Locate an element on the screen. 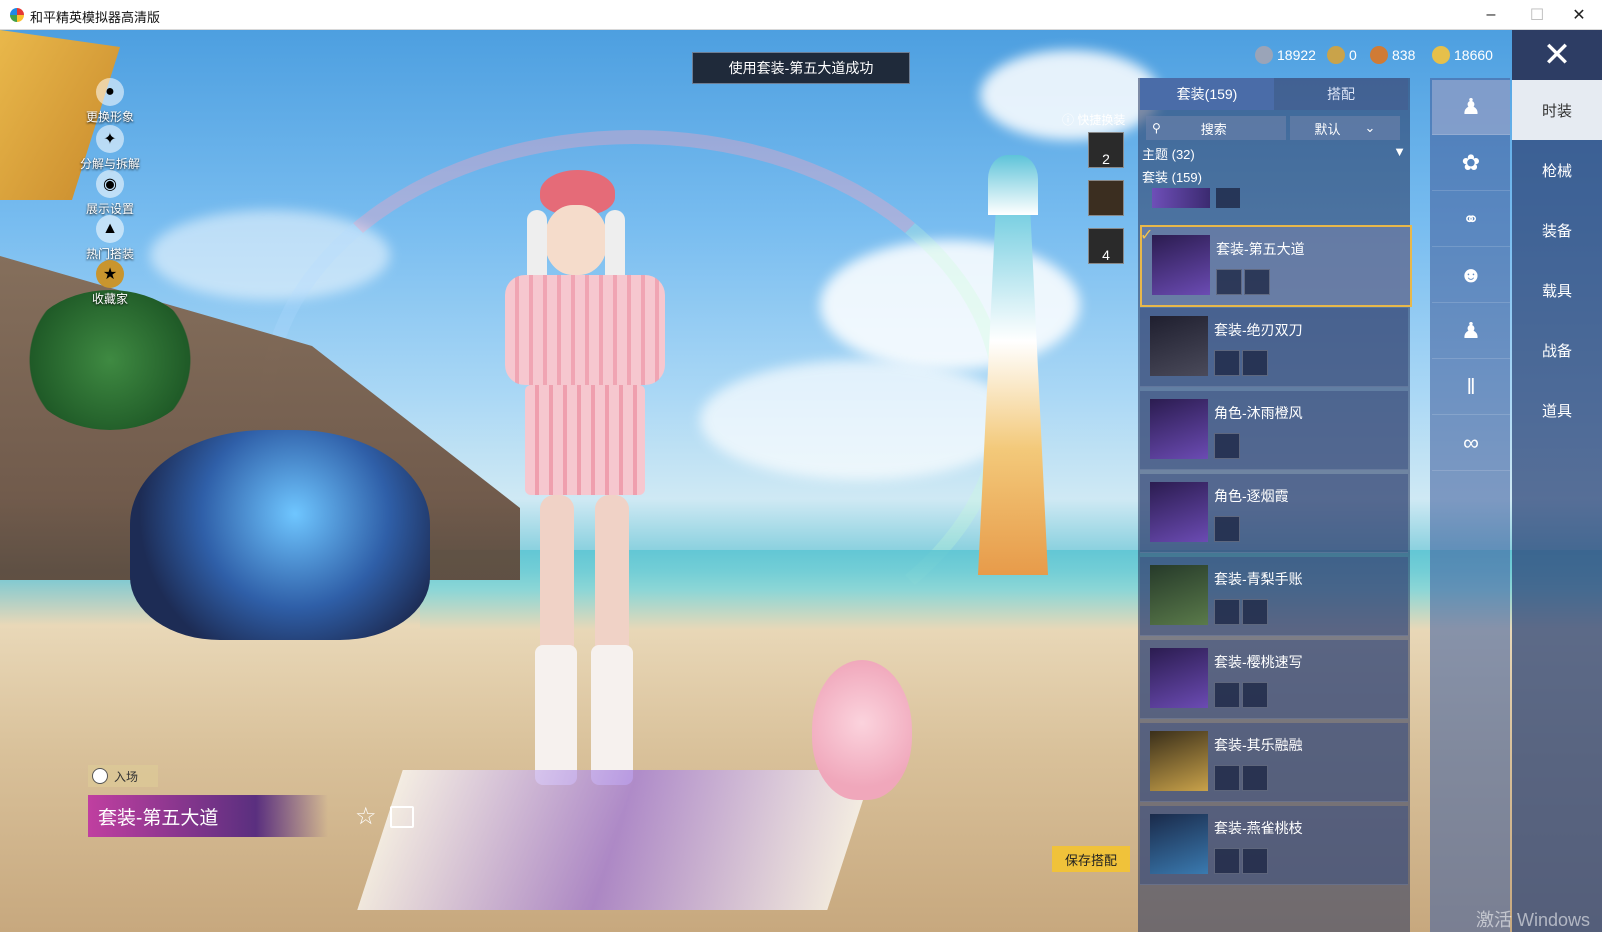  partial-item-thumb is located at coordinates (1181, 198).